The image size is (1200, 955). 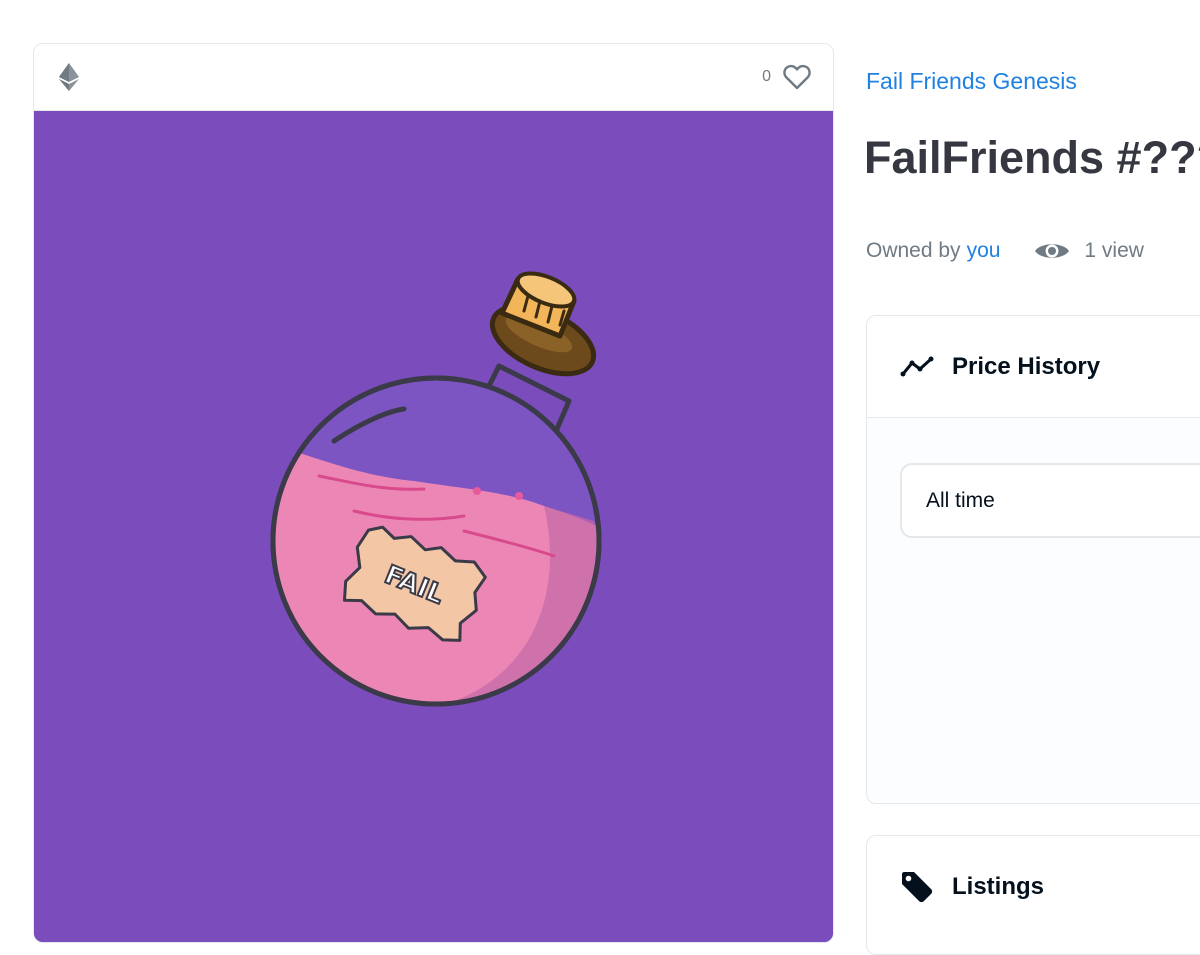 I want to click on favorite-group: 0, so click(x=786, y=77).